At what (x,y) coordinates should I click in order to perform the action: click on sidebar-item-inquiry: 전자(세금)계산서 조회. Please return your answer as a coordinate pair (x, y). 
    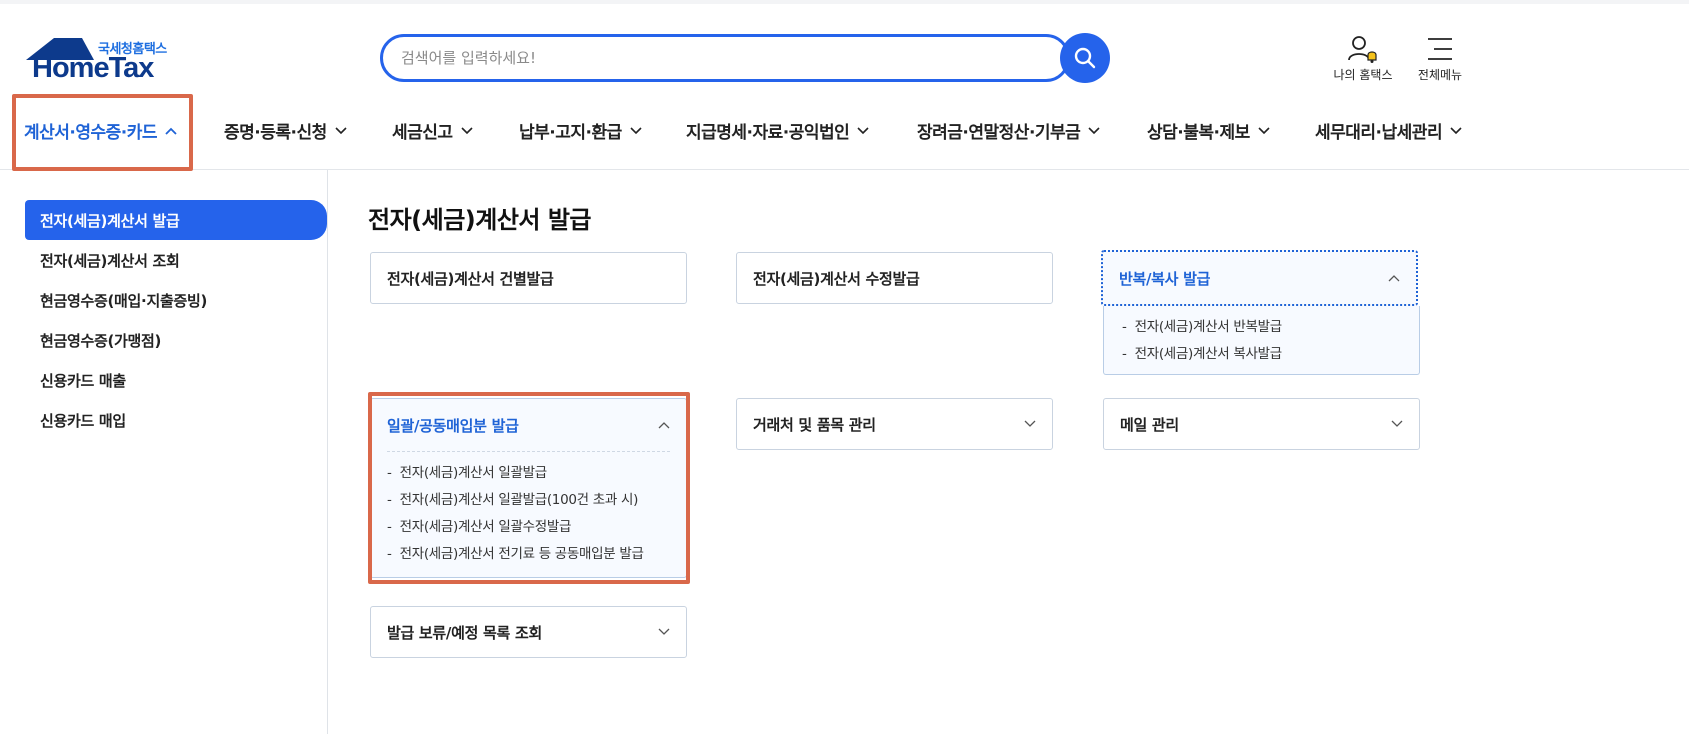
    Looking at the image, I should click on (110, 260).